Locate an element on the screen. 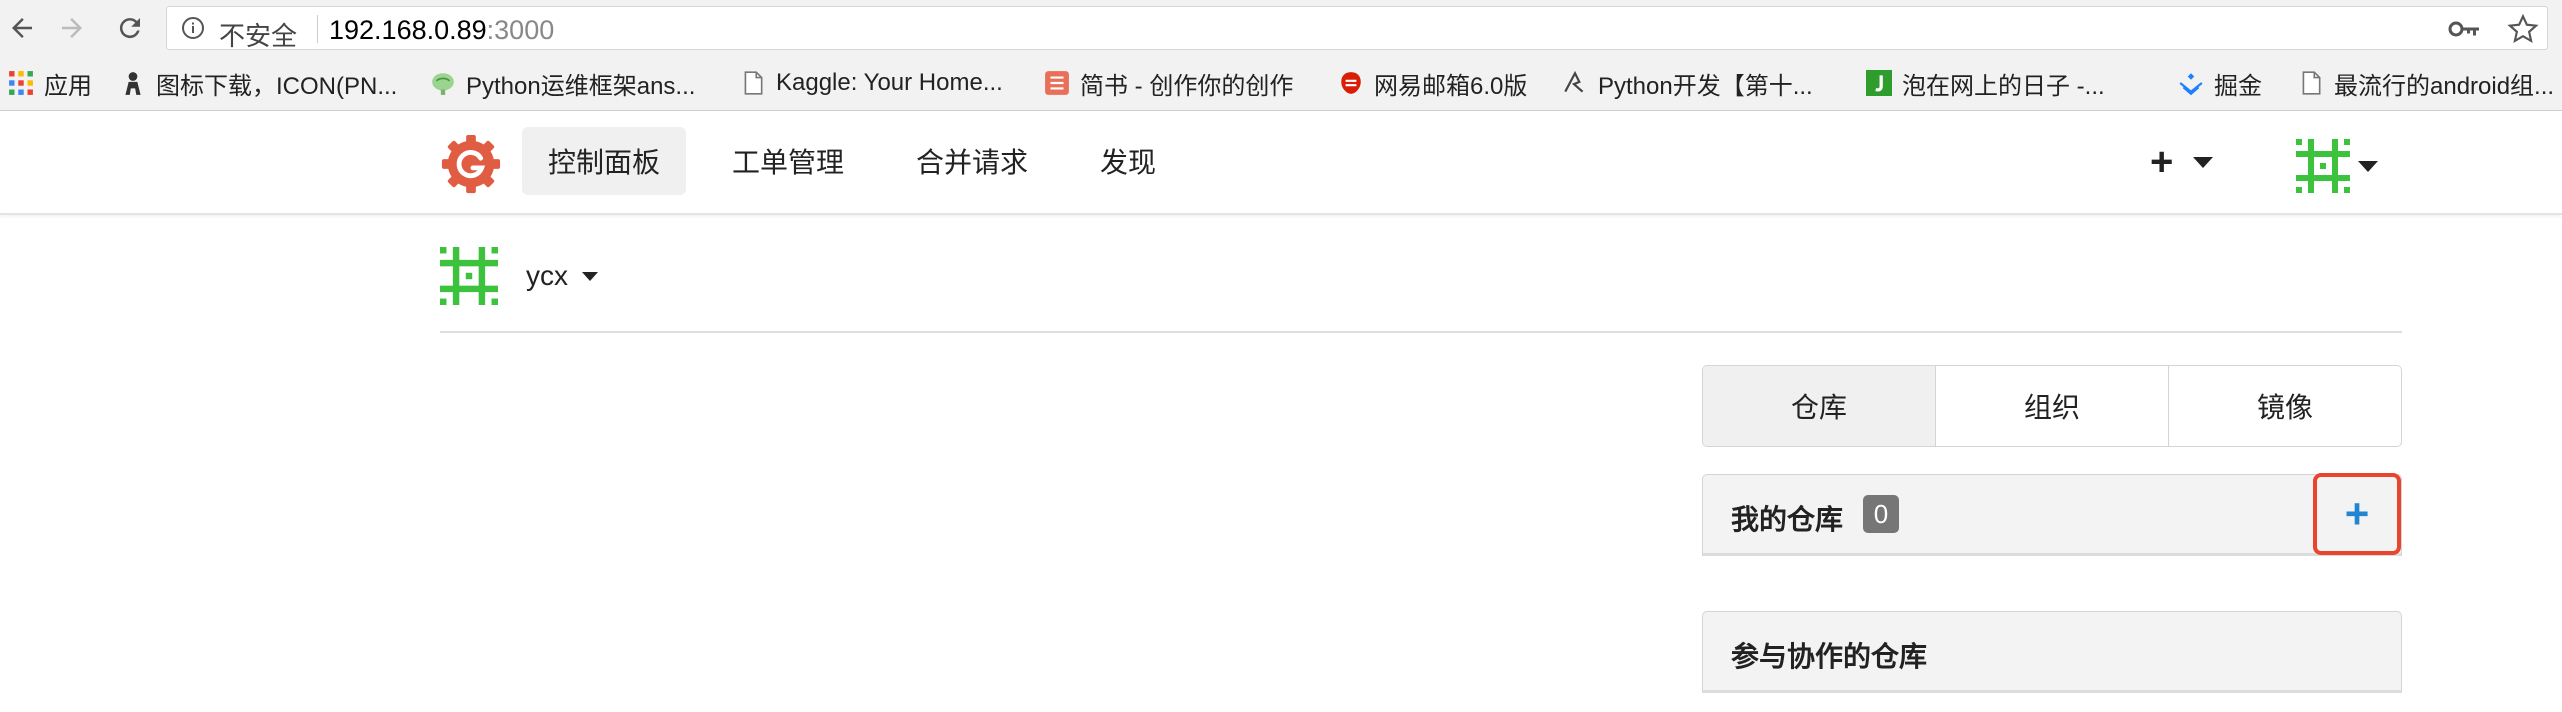  bookmark-label: 掘金 is located at coordinates (2238, 86).